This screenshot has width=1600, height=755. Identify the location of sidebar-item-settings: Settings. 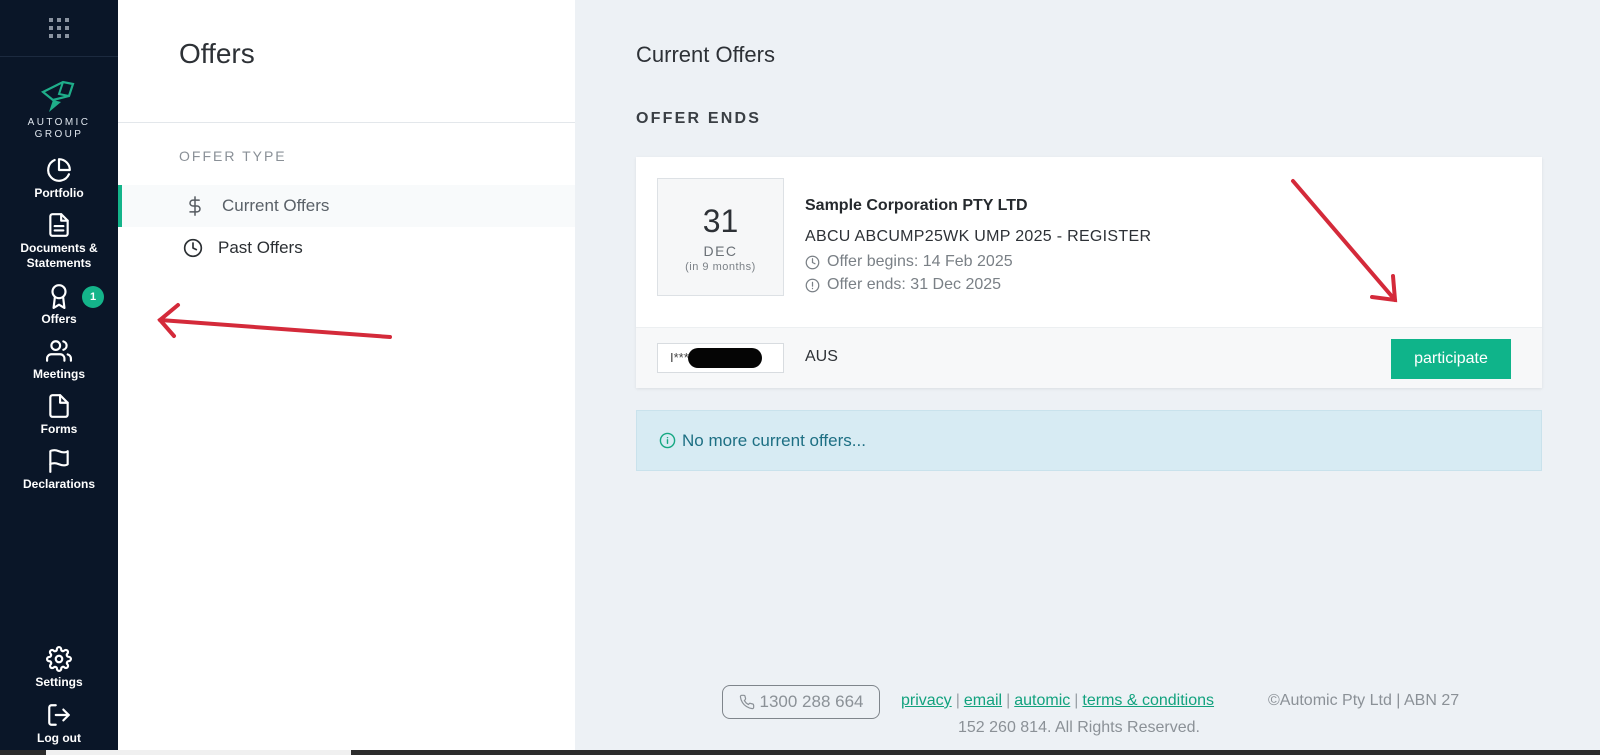
(59, 668).